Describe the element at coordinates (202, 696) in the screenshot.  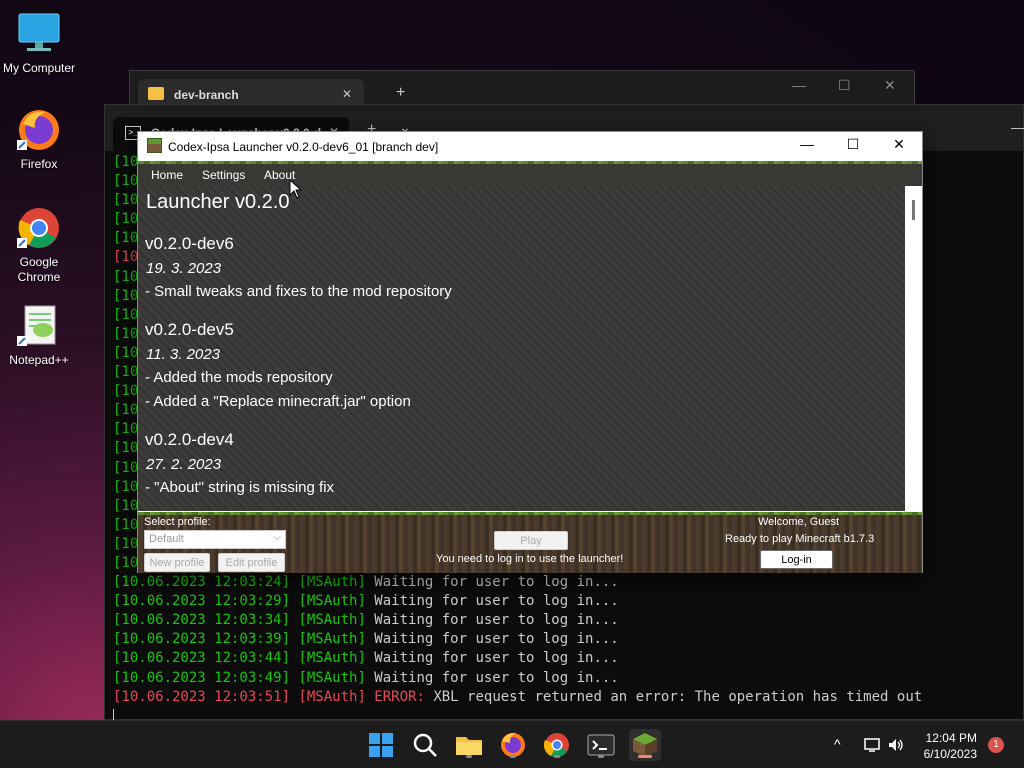
I see `terminal-timestamp: [10.06.2023 12:03:51]` at that location.